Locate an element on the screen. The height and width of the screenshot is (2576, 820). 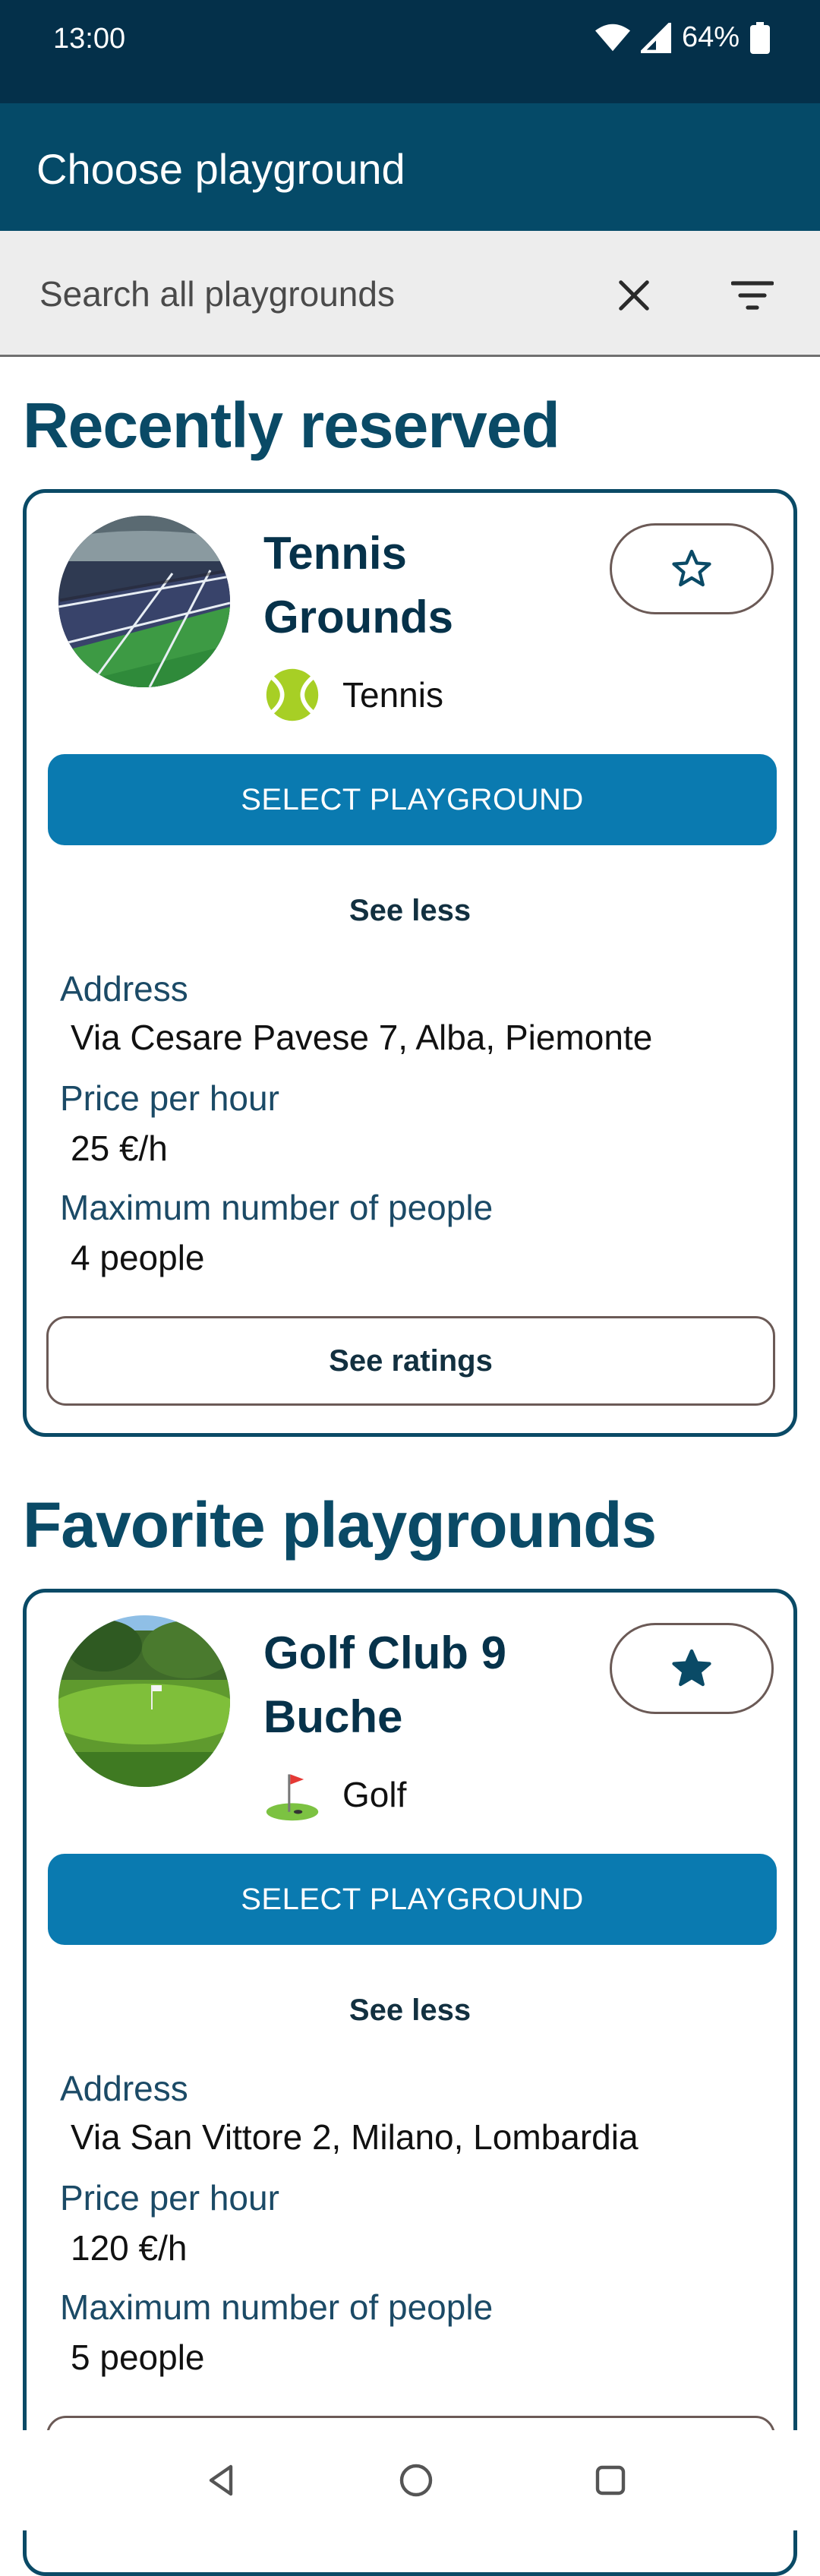
battery-icon is located at coordinates (760, 37).